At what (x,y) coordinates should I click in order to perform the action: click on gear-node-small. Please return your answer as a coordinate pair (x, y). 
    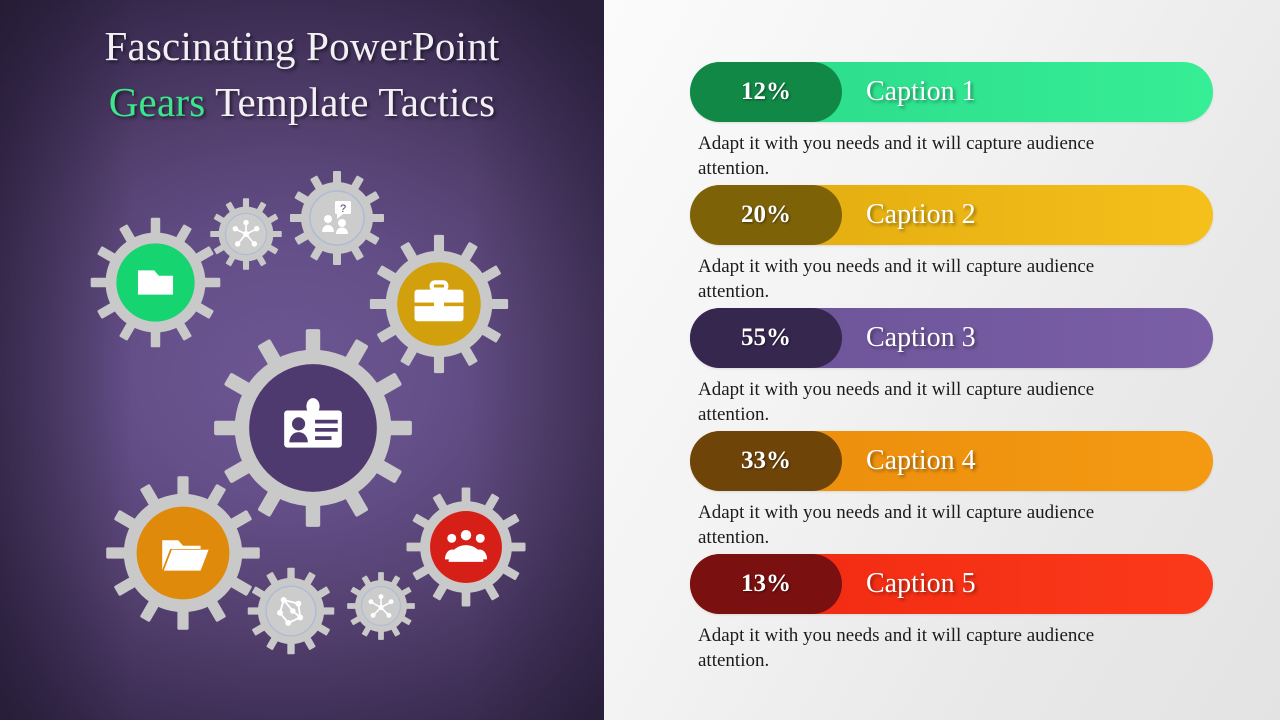
    Looking at the image, I should click on (381, 606).